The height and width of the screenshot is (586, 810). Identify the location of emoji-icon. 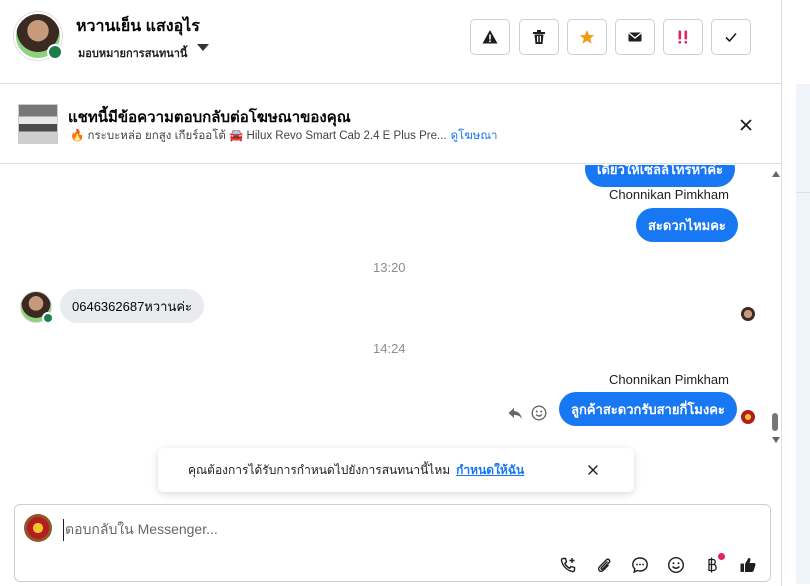
(676, 565).